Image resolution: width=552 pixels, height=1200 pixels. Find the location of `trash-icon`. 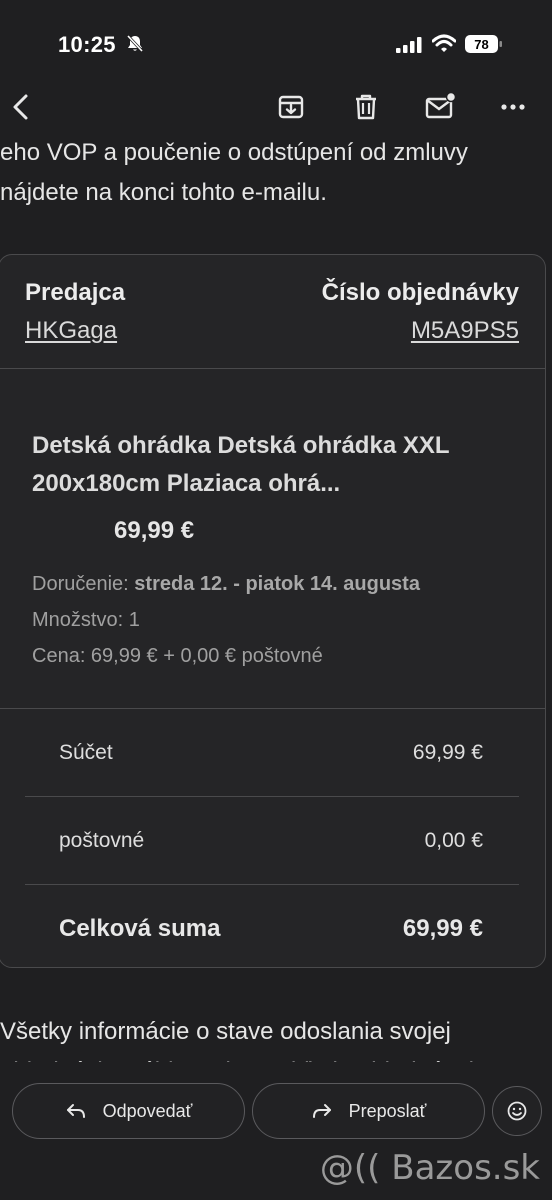

trash-icon is located at coordinates (366, 107).